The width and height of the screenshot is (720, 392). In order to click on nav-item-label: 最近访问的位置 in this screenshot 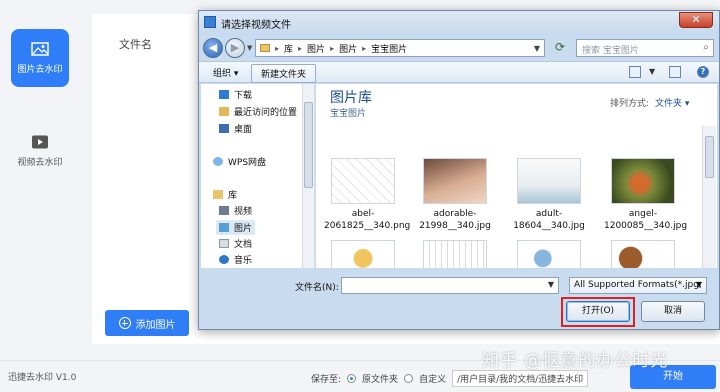, I will do `click(266, 113)`.